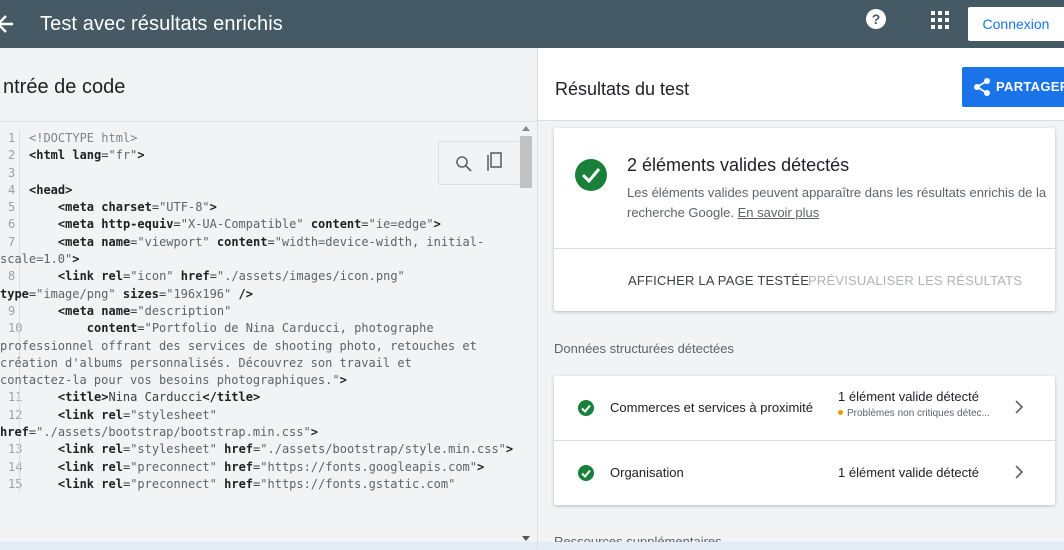 Image resolution: width=1064 pixels, height=550 pixels. I want to click on code-input-header: ntrée de code, so click(268, 84).